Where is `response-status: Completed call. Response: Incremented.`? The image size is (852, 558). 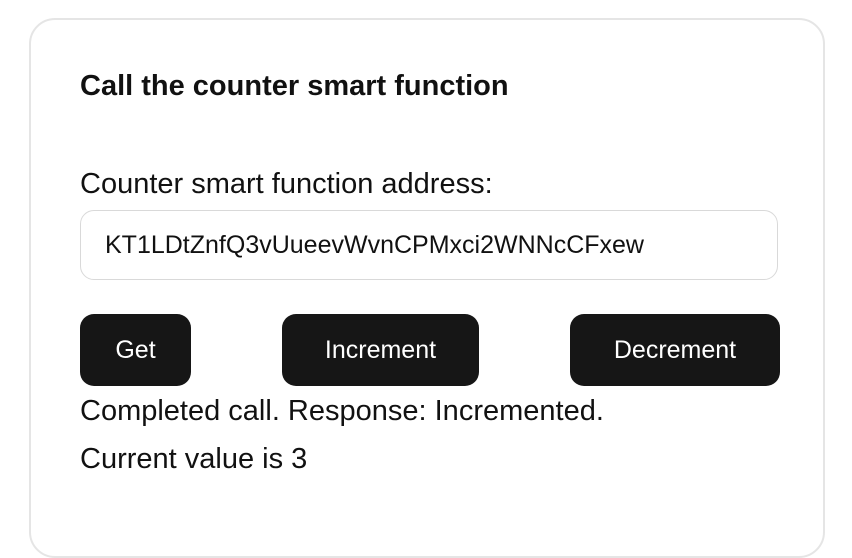
response-status: Completed call. Response: Incremented. is located at coordinates (342, 411).